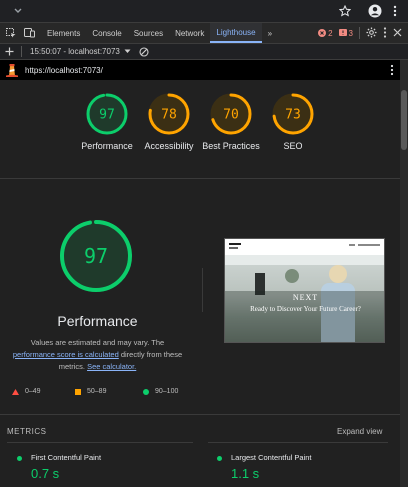  What do you see at coordinates (97, 321) in the screenshot?
I see `performance-section-title: Performance` at bounding box center [97, 321].